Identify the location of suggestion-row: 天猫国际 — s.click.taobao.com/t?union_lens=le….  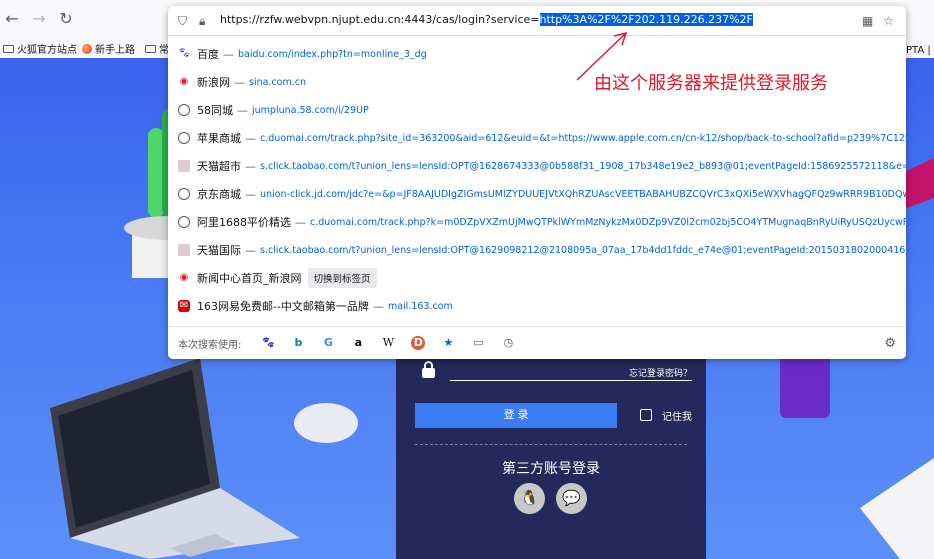
(537, 250).